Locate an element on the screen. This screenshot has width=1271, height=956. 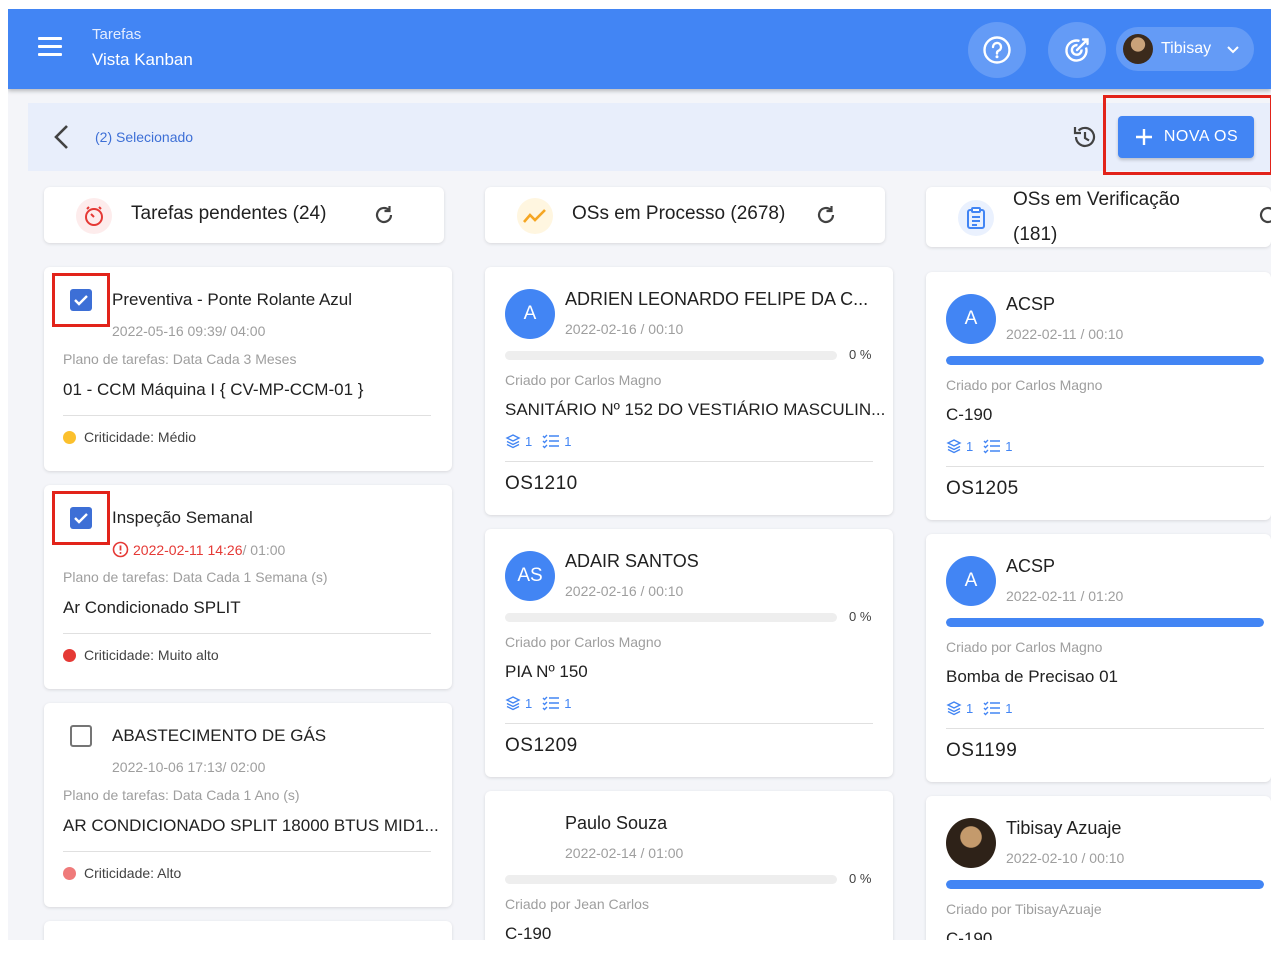
created-by: Criado por TibisayAzuaje is located at coordinates (1024, 909).